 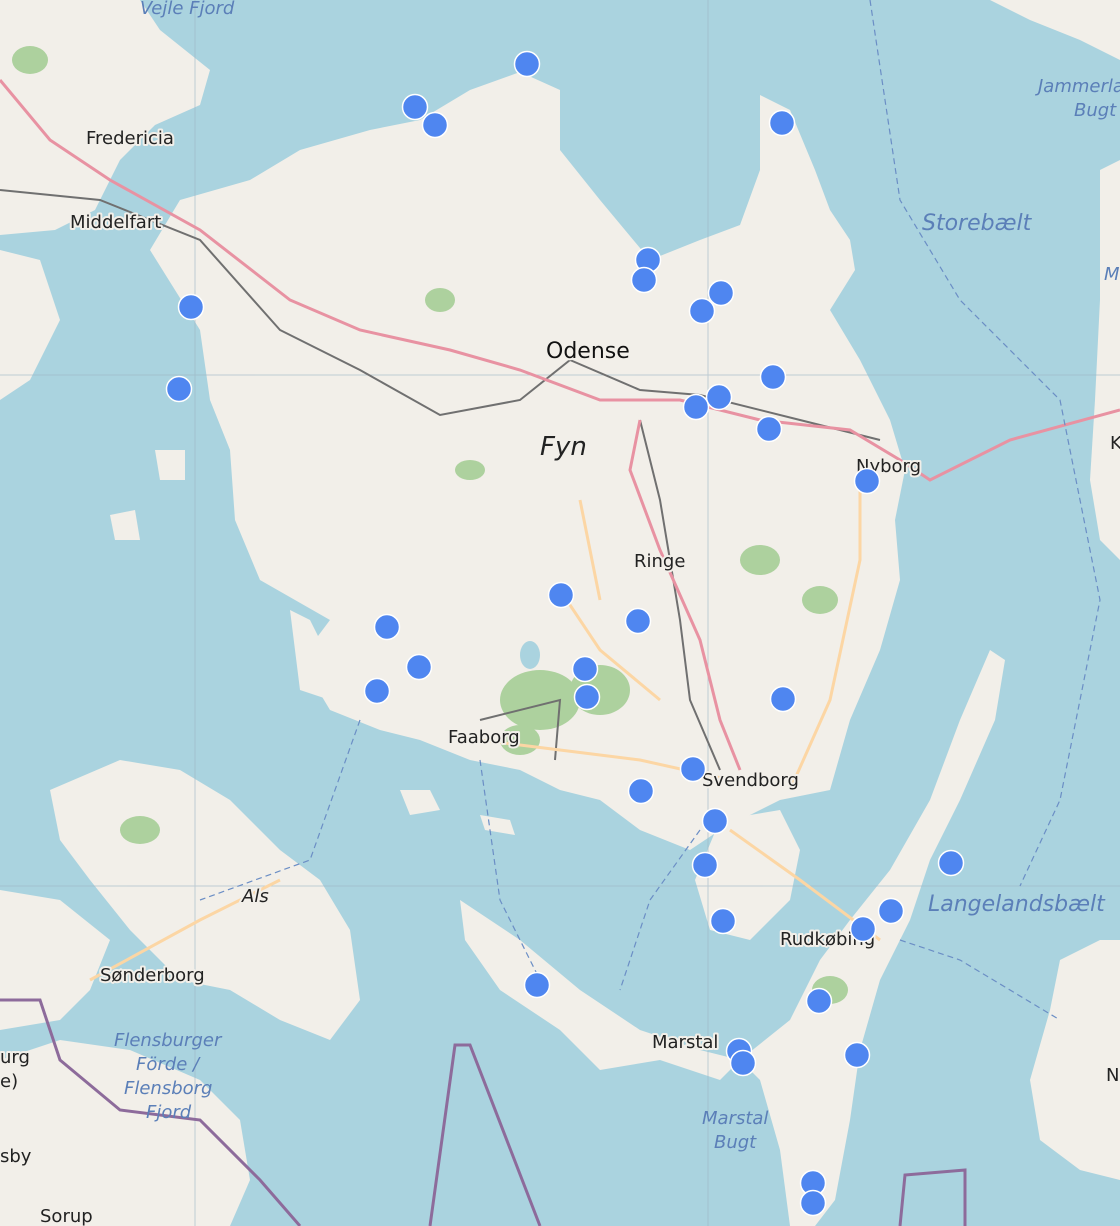 I want to click on water-label-vejle-fjord: Vejle Fjord, so click(x=187, y=9).